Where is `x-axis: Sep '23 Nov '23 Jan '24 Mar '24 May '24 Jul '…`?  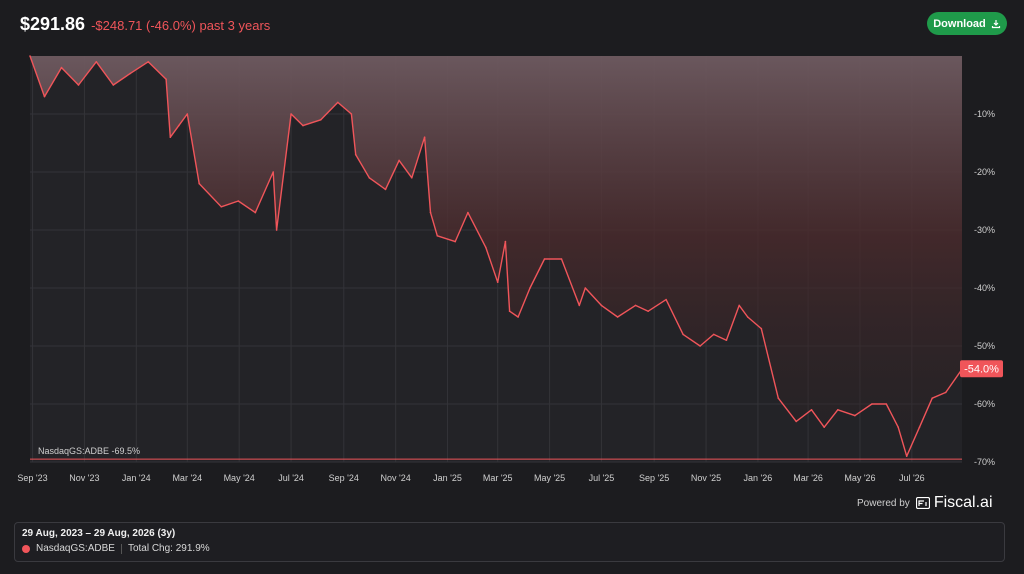 x-axis: Sep '23 Nov '23 Jan '24 Mar '24 May '24 Jul '… is located at coordinates (470, 478).